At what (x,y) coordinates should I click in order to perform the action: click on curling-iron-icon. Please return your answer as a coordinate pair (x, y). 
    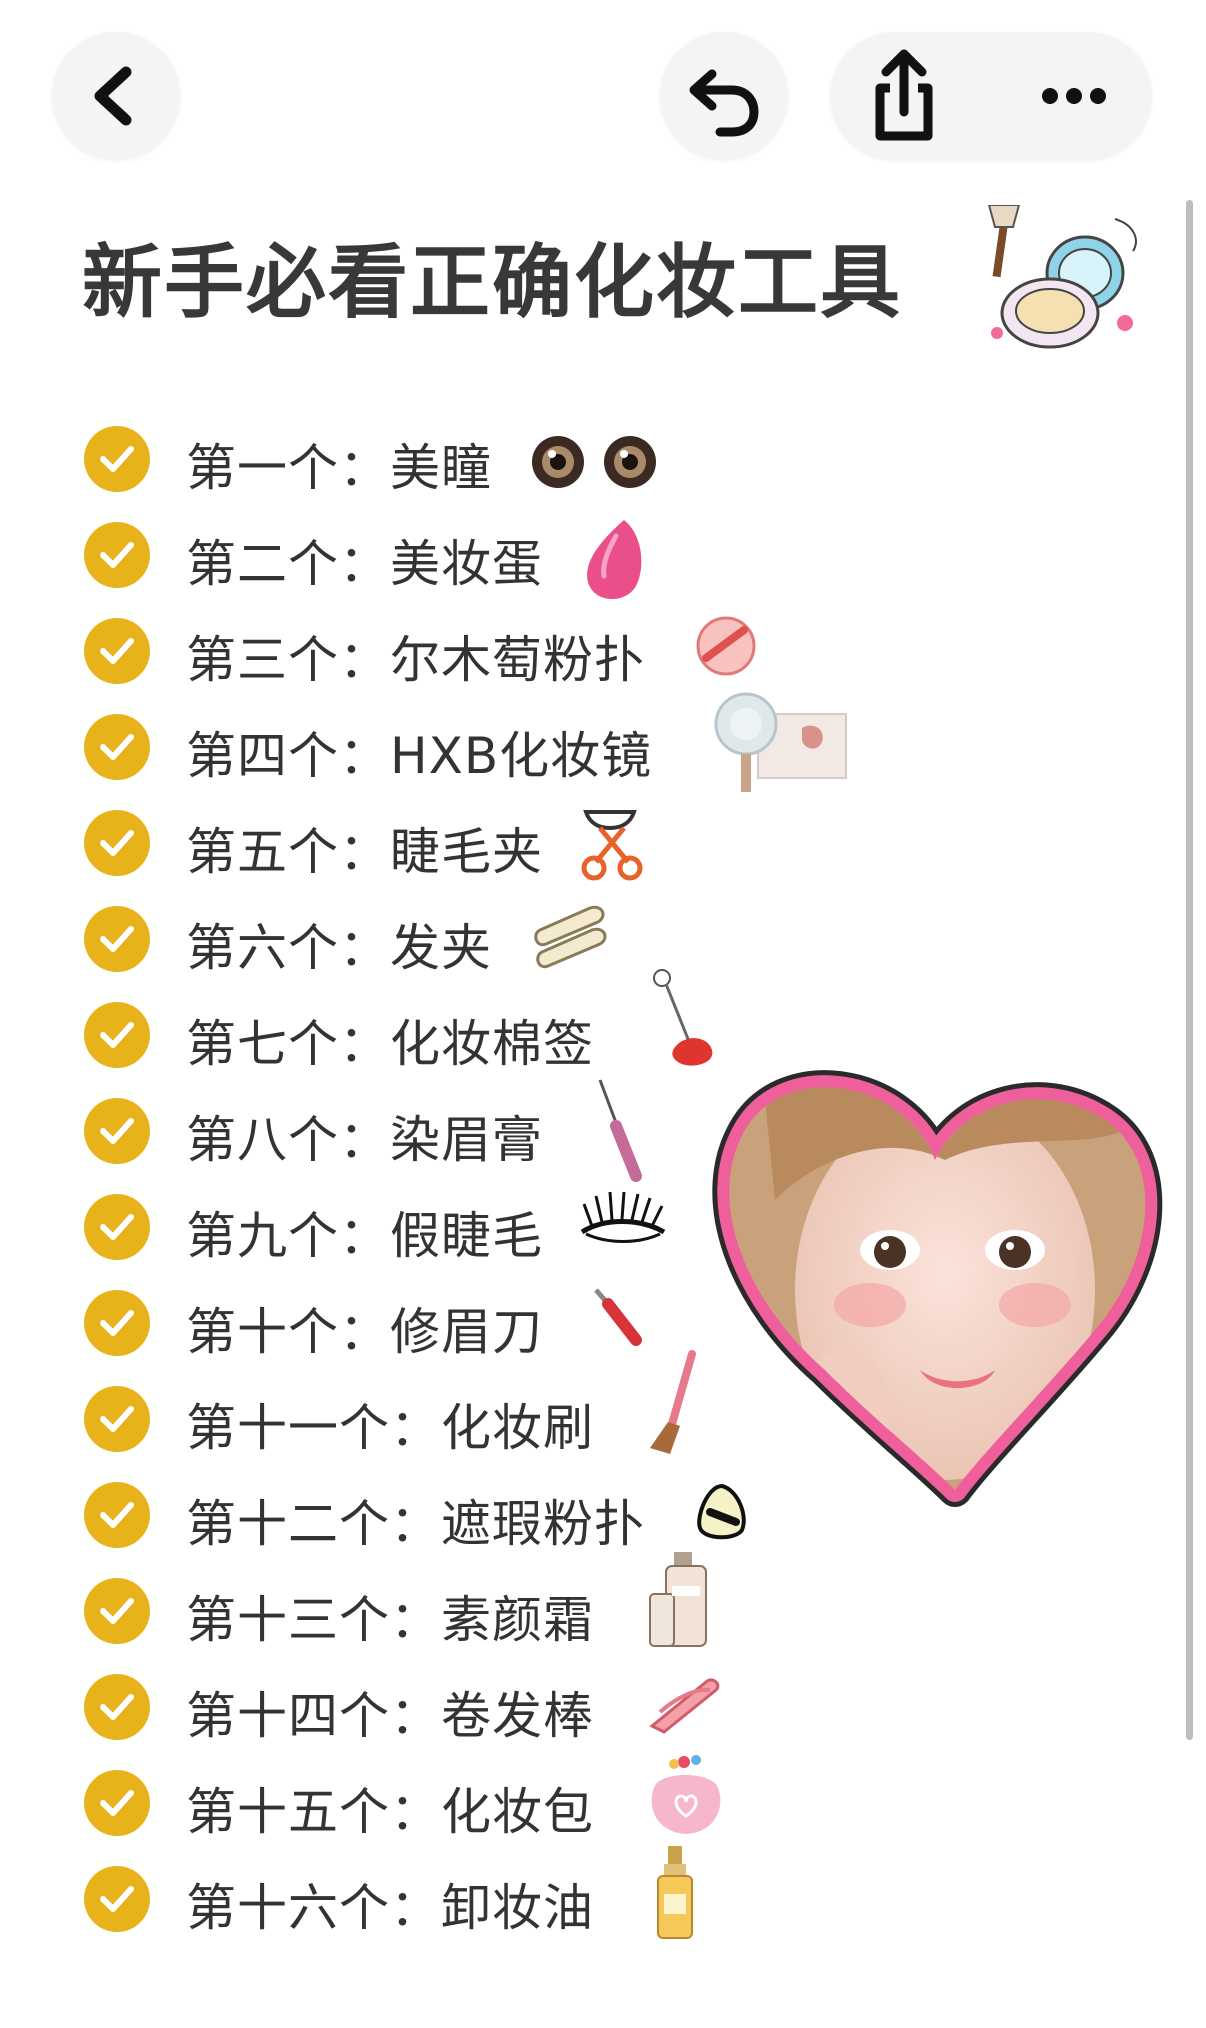
    Looking at the image, I should click on (684, 1706).